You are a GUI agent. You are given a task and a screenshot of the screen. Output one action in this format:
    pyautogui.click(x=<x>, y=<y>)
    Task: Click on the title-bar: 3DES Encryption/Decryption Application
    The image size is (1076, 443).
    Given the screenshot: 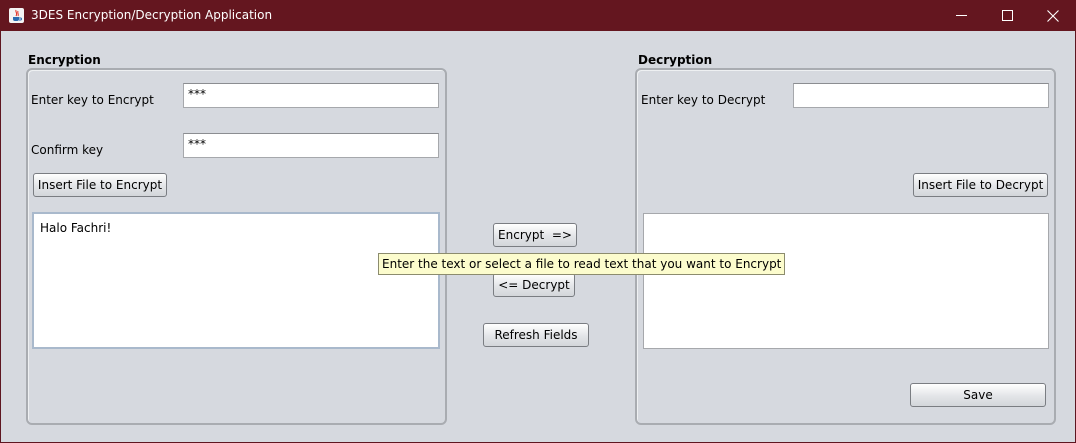 What is the action you would take?
    pyautogui.click(x=538, y=15)
    